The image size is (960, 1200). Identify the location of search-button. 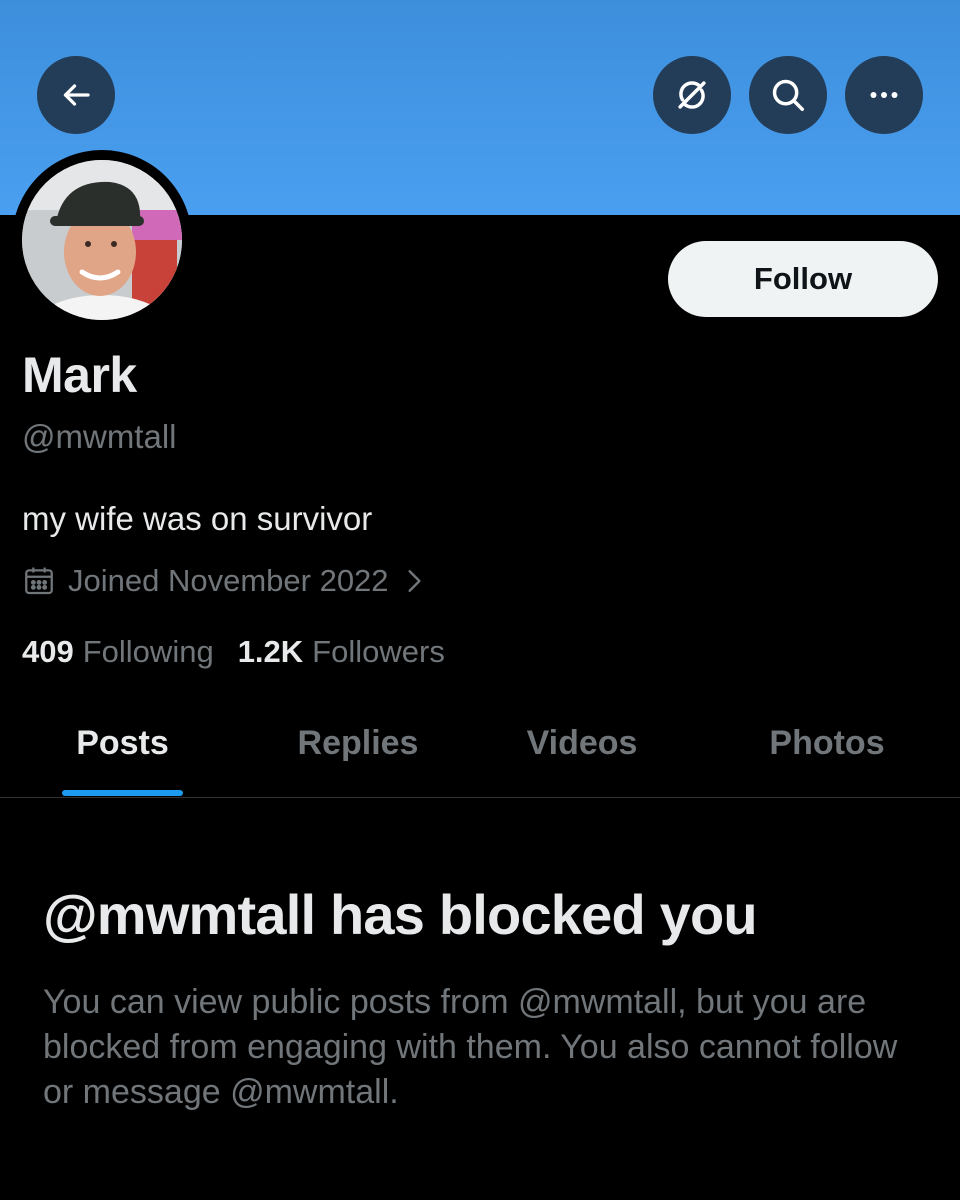
(788, 95).